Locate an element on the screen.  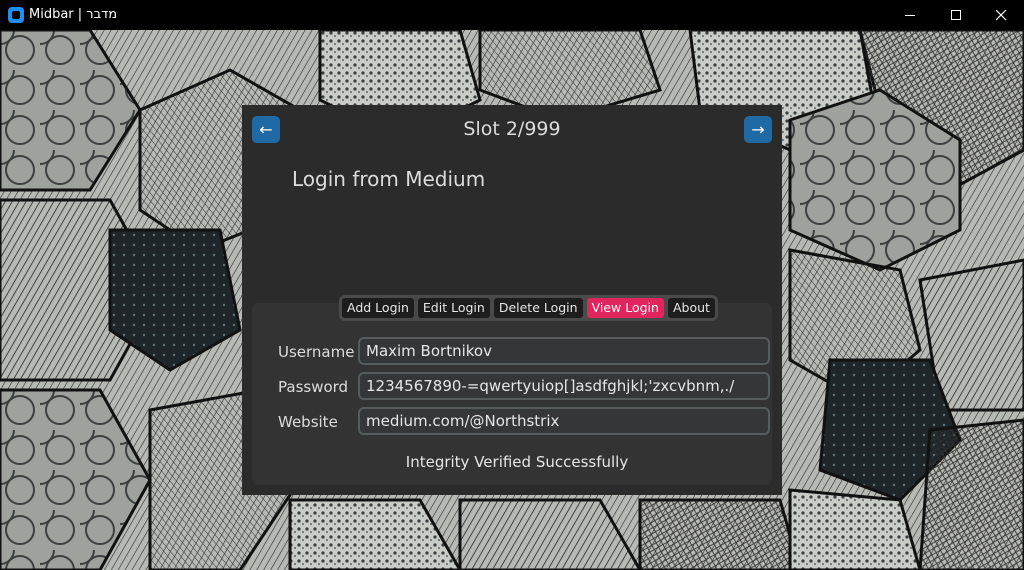
tab-view-login: View Login is located at coordinates (625, 308).